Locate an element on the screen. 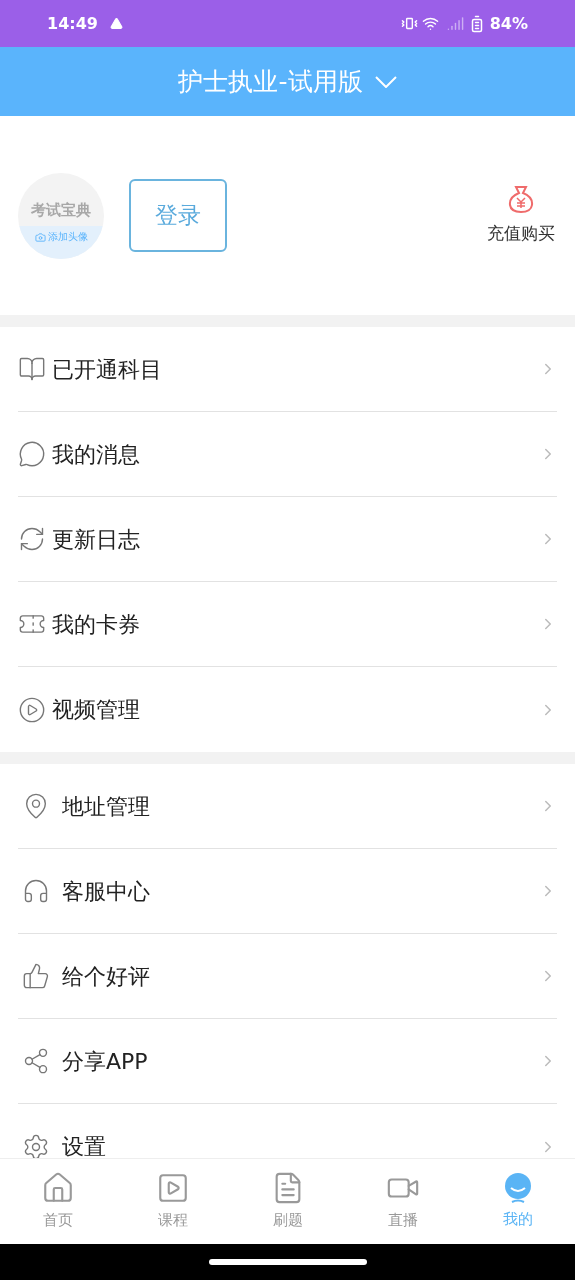 The width and height of the screenshot is (575, 1280). money-bag-icon is located at coordinates (521, 198).